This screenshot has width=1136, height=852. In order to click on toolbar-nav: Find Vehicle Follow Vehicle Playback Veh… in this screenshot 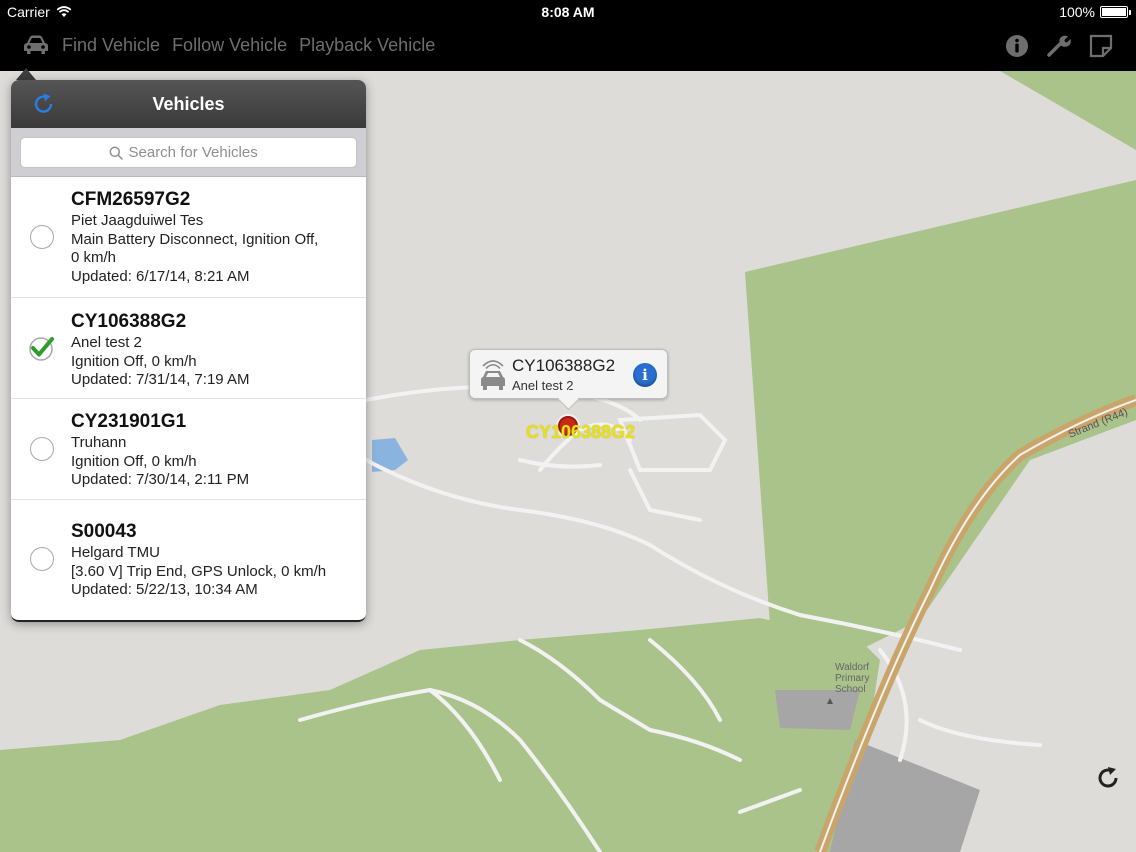, I will do `click(228, 45)`.